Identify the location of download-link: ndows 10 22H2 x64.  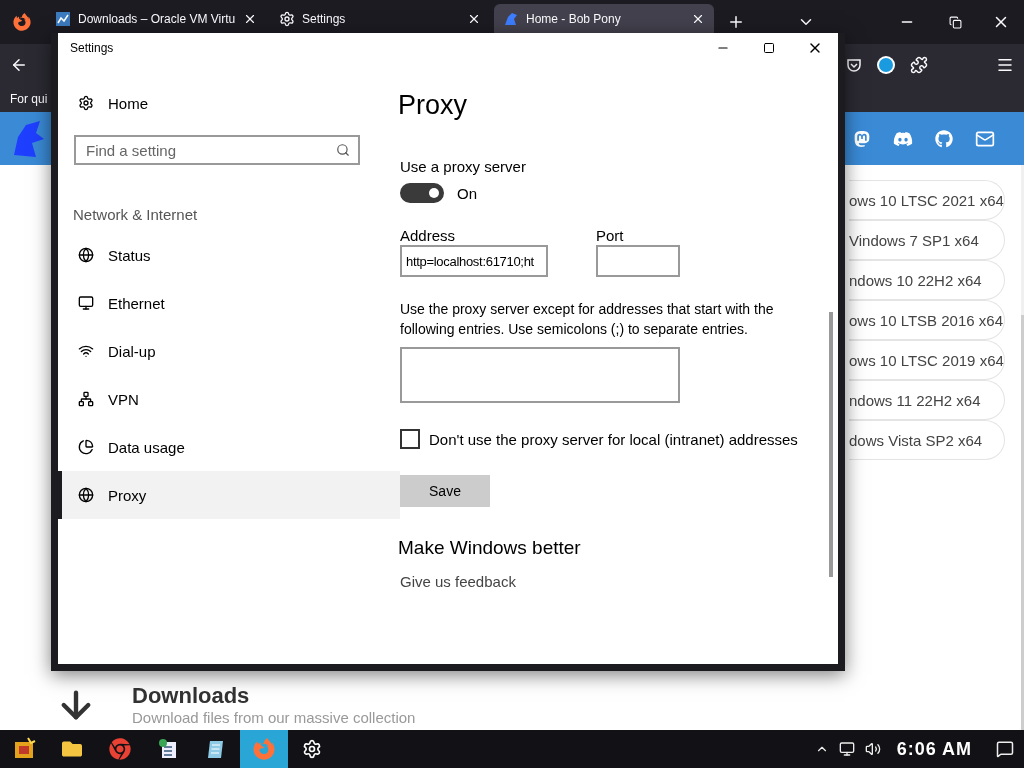
(927, 280).